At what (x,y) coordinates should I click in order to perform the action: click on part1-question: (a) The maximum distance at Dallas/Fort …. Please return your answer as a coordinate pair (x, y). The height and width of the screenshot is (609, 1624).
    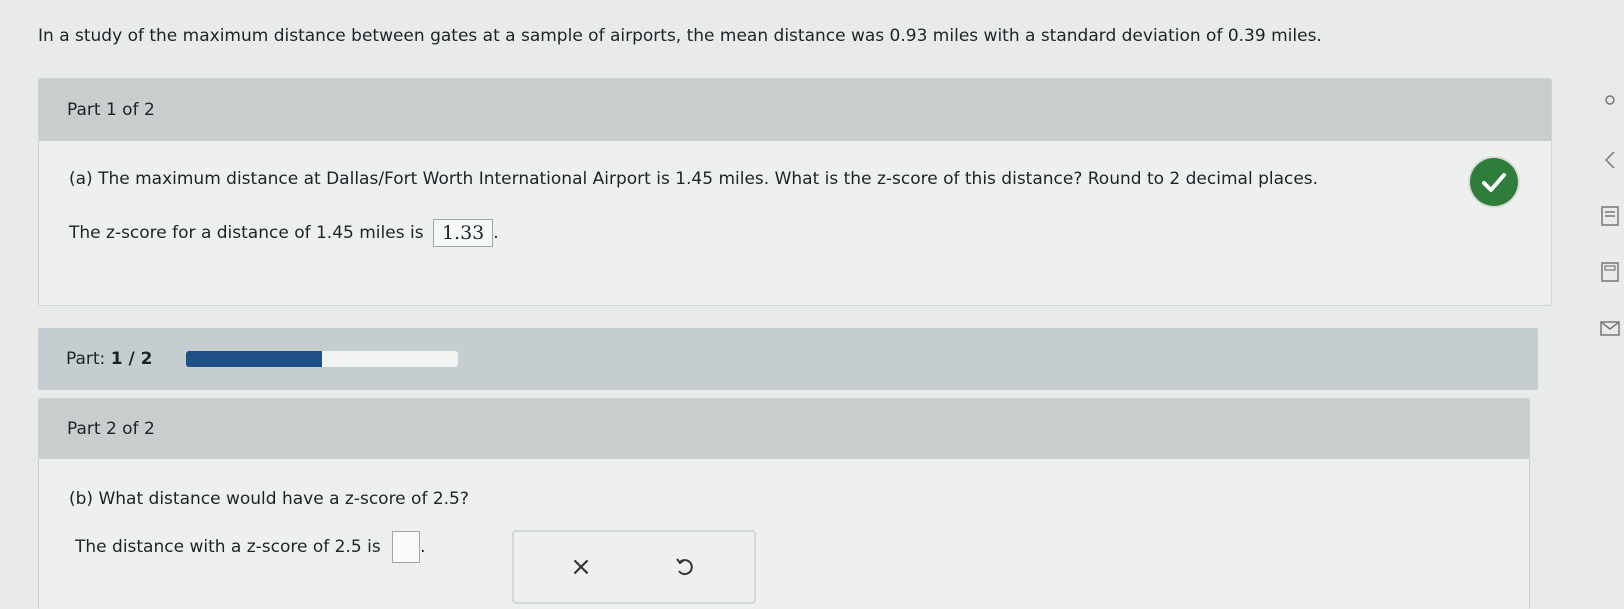
    Looking at the image, I should click on (694, 179).